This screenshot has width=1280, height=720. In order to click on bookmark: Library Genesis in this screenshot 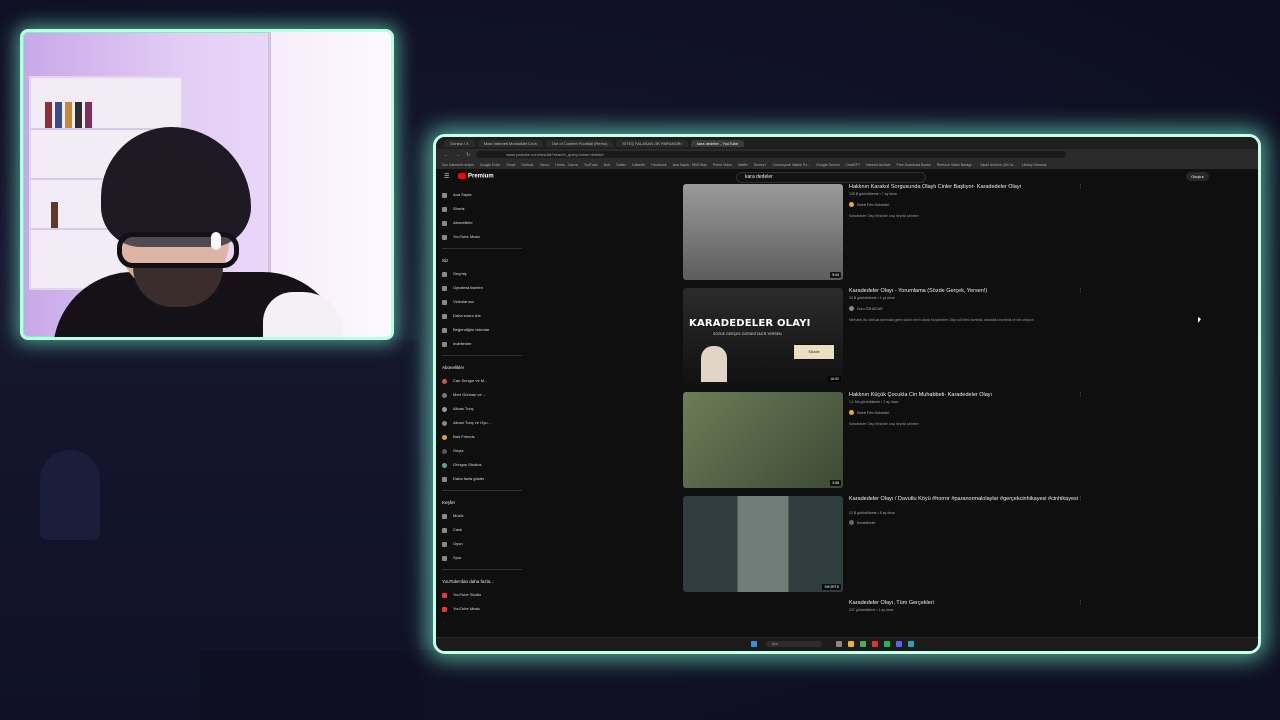, I will do `click(1034, 165)`.